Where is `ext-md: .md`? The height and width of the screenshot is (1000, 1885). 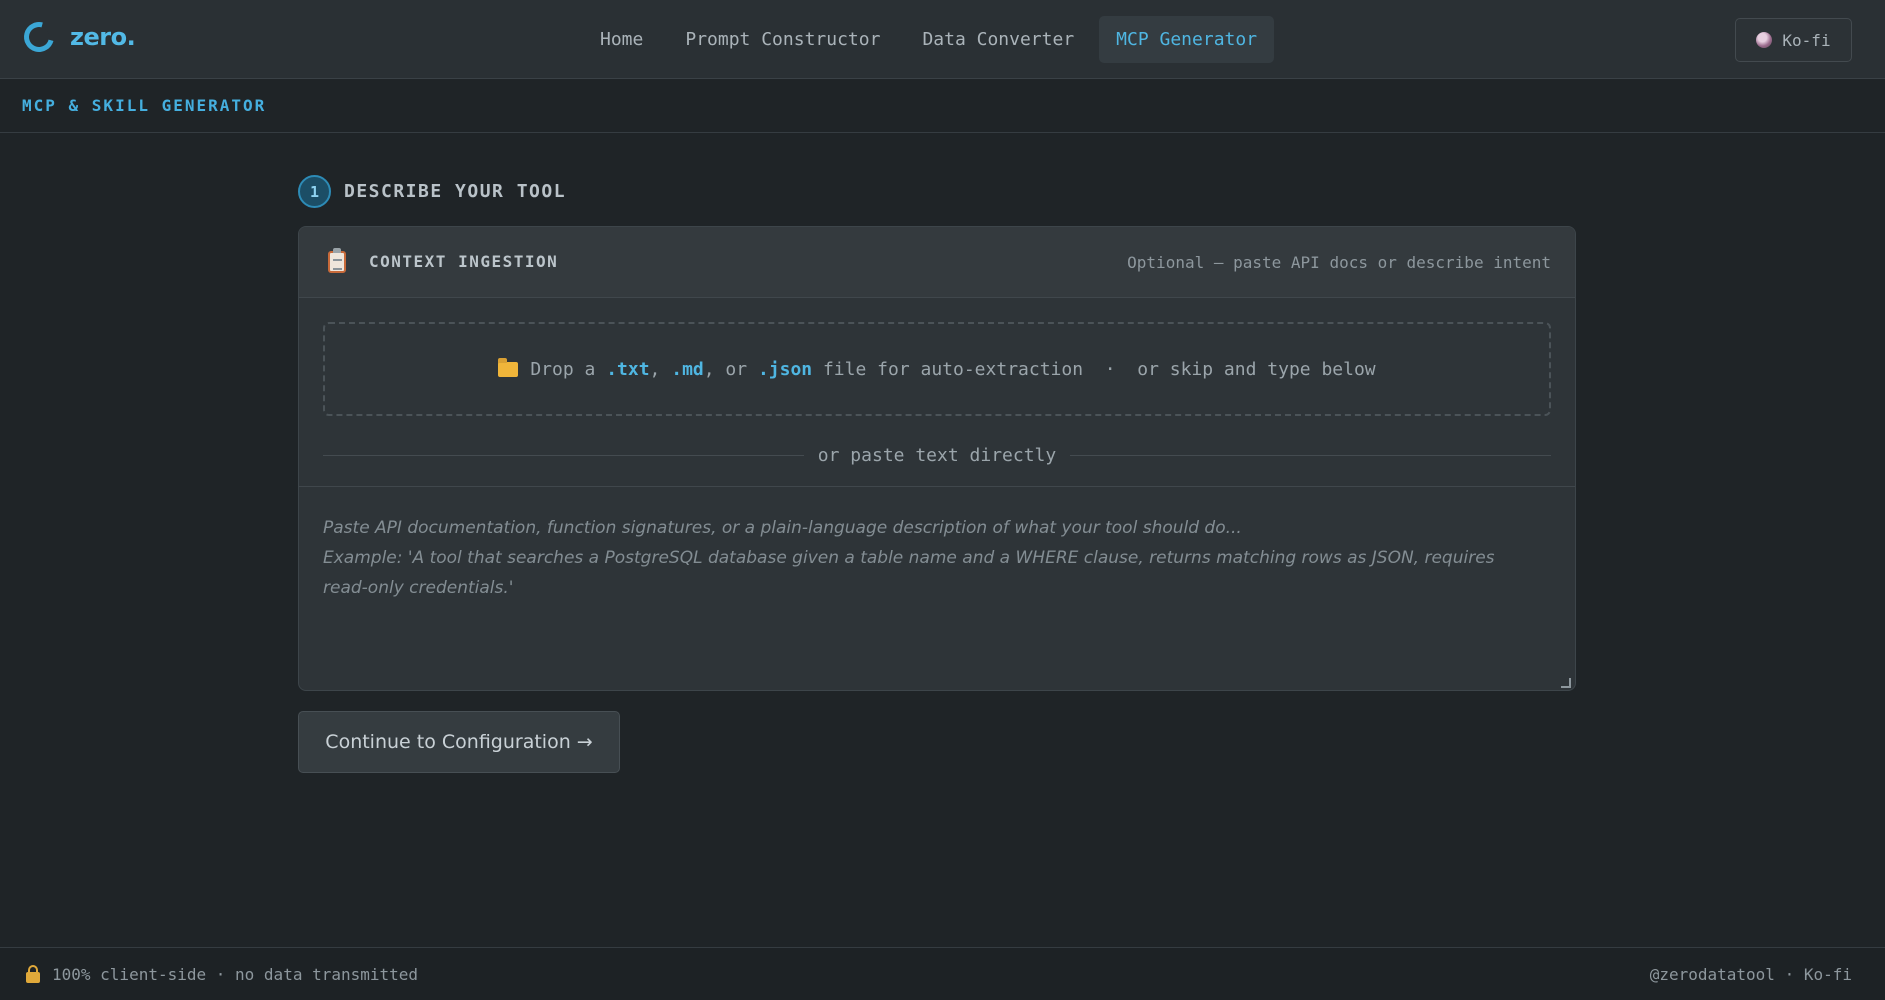
ext-md: .md is located at coordinates (687, 369).